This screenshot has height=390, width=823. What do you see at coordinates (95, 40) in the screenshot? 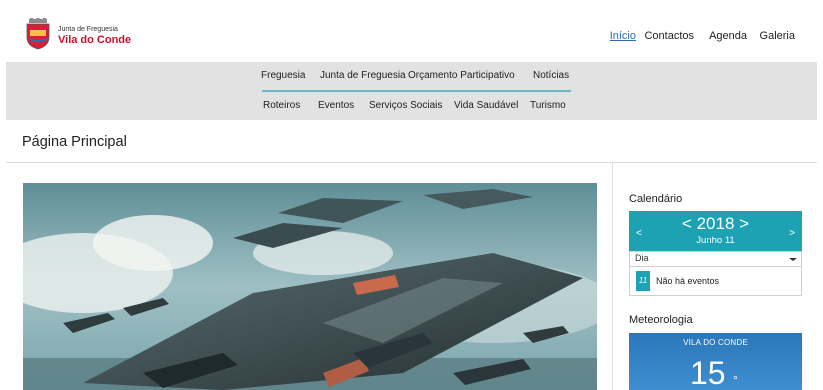
I see `brand-title: Vila do Conde` at bounding box center [95, 40].